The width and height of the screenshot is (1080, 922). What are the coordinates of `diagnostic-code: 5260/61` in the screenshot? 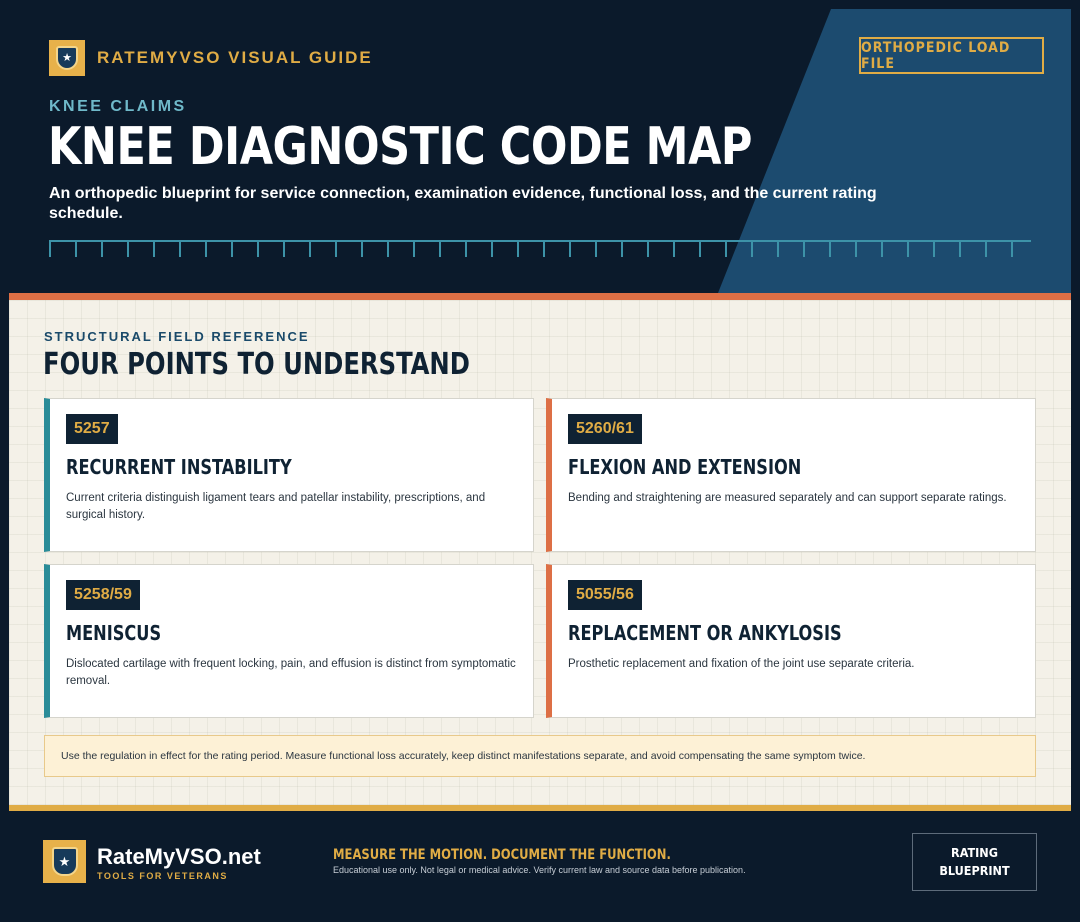 It's located at (605, 429).